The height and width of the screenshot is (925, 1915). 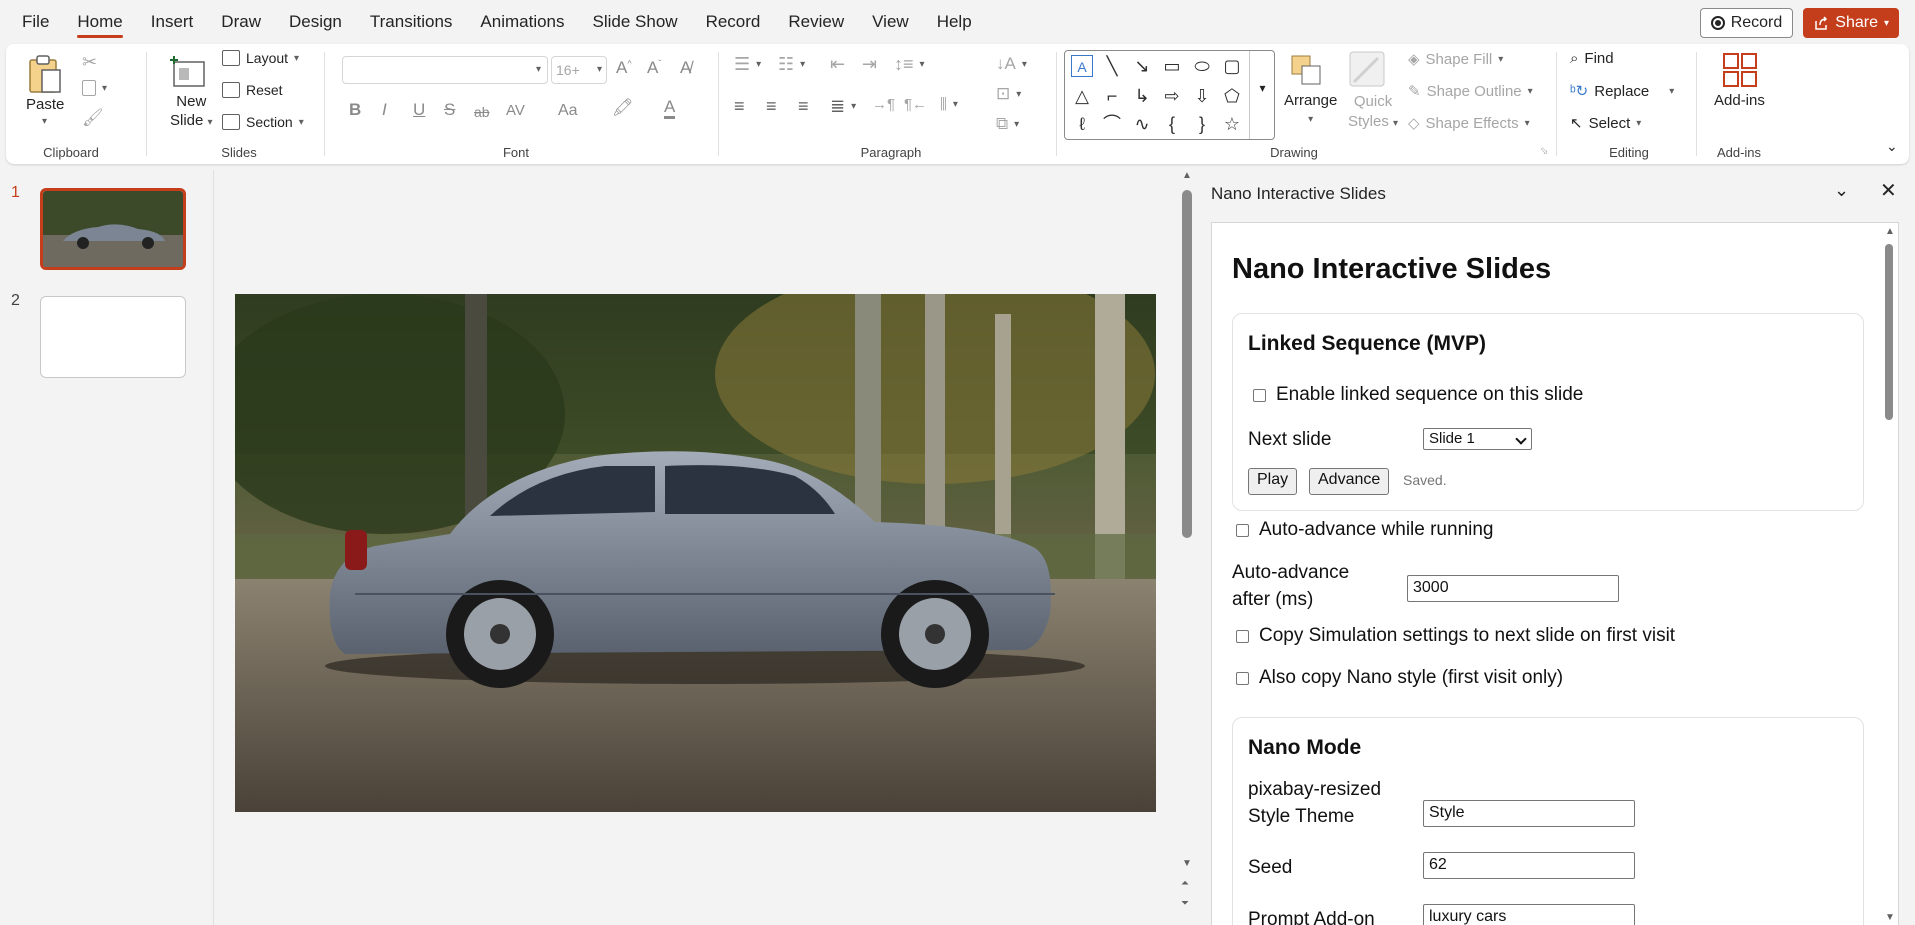 I want to click on play-button: Play, so click(x=1273, y=481).